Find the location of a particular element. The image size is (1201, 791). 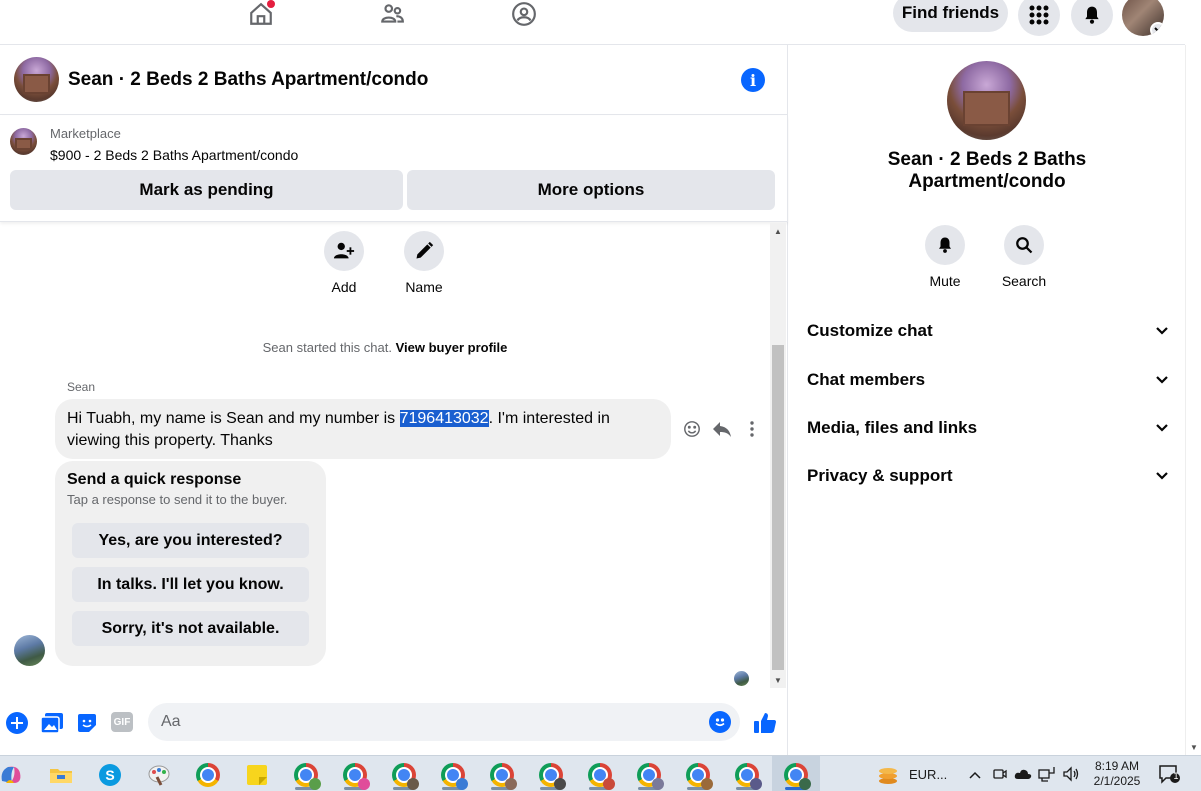

chevron-up-icon is located at coordinates (975, 774).